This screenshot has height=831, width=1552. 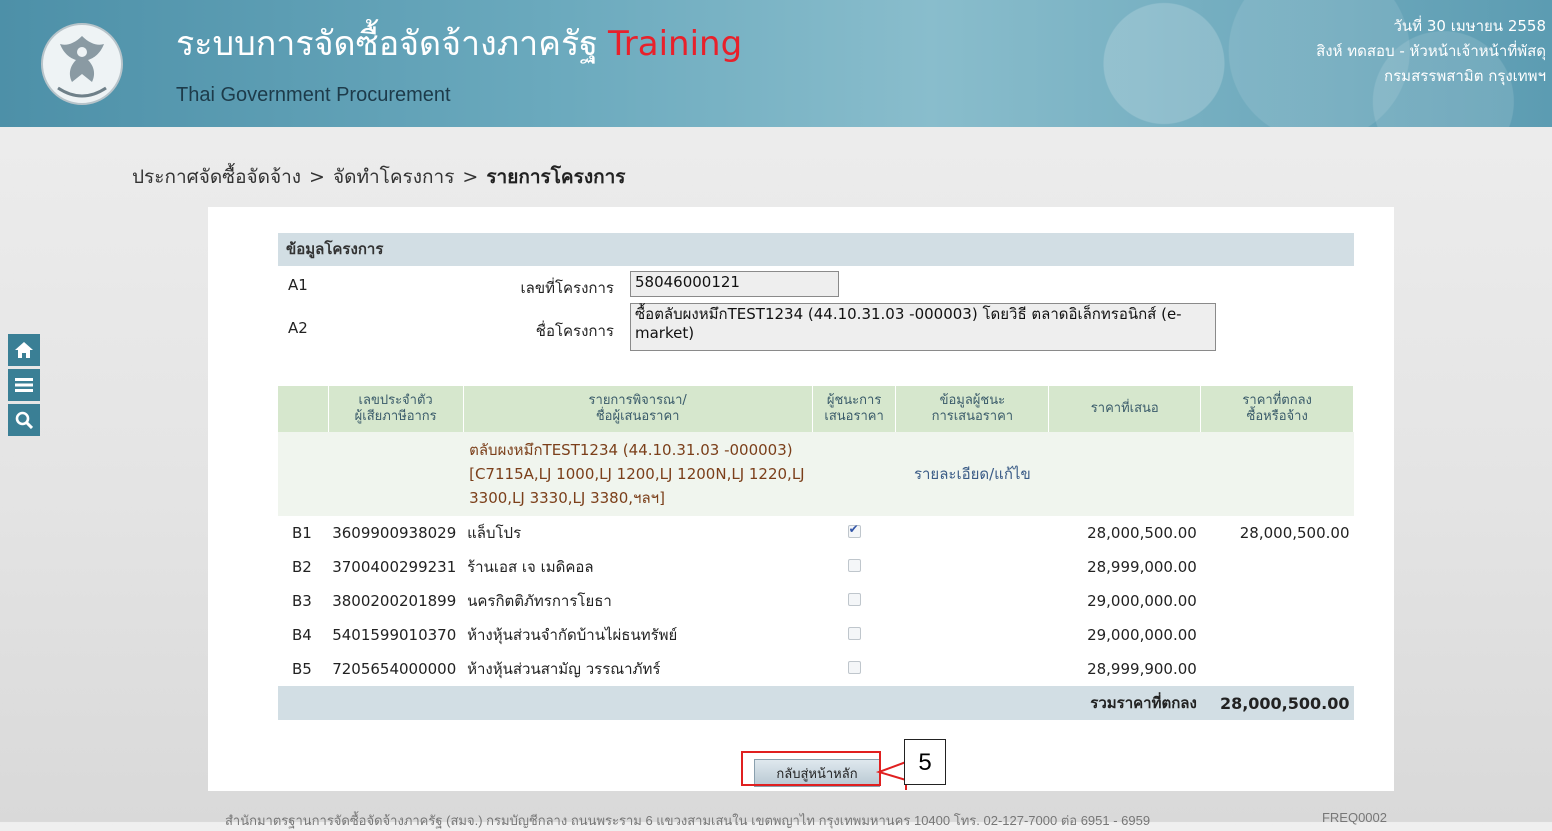 What do you see at coordinates (302, 601) in the screenshot?
I see `row-code: B3` at bounding box center [302, 601].